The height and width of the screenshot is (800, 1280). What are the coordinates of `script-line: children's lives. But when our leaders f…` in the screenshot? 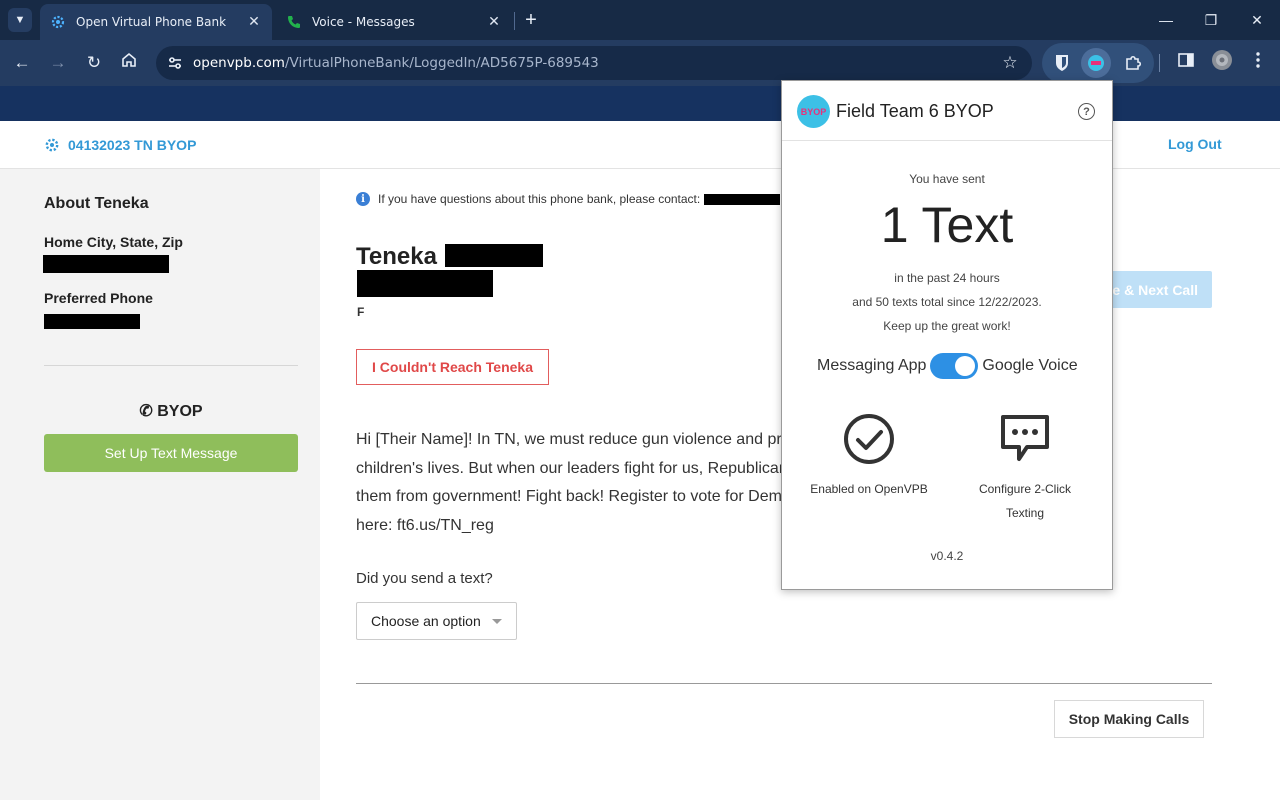 It's located at (572, 468).